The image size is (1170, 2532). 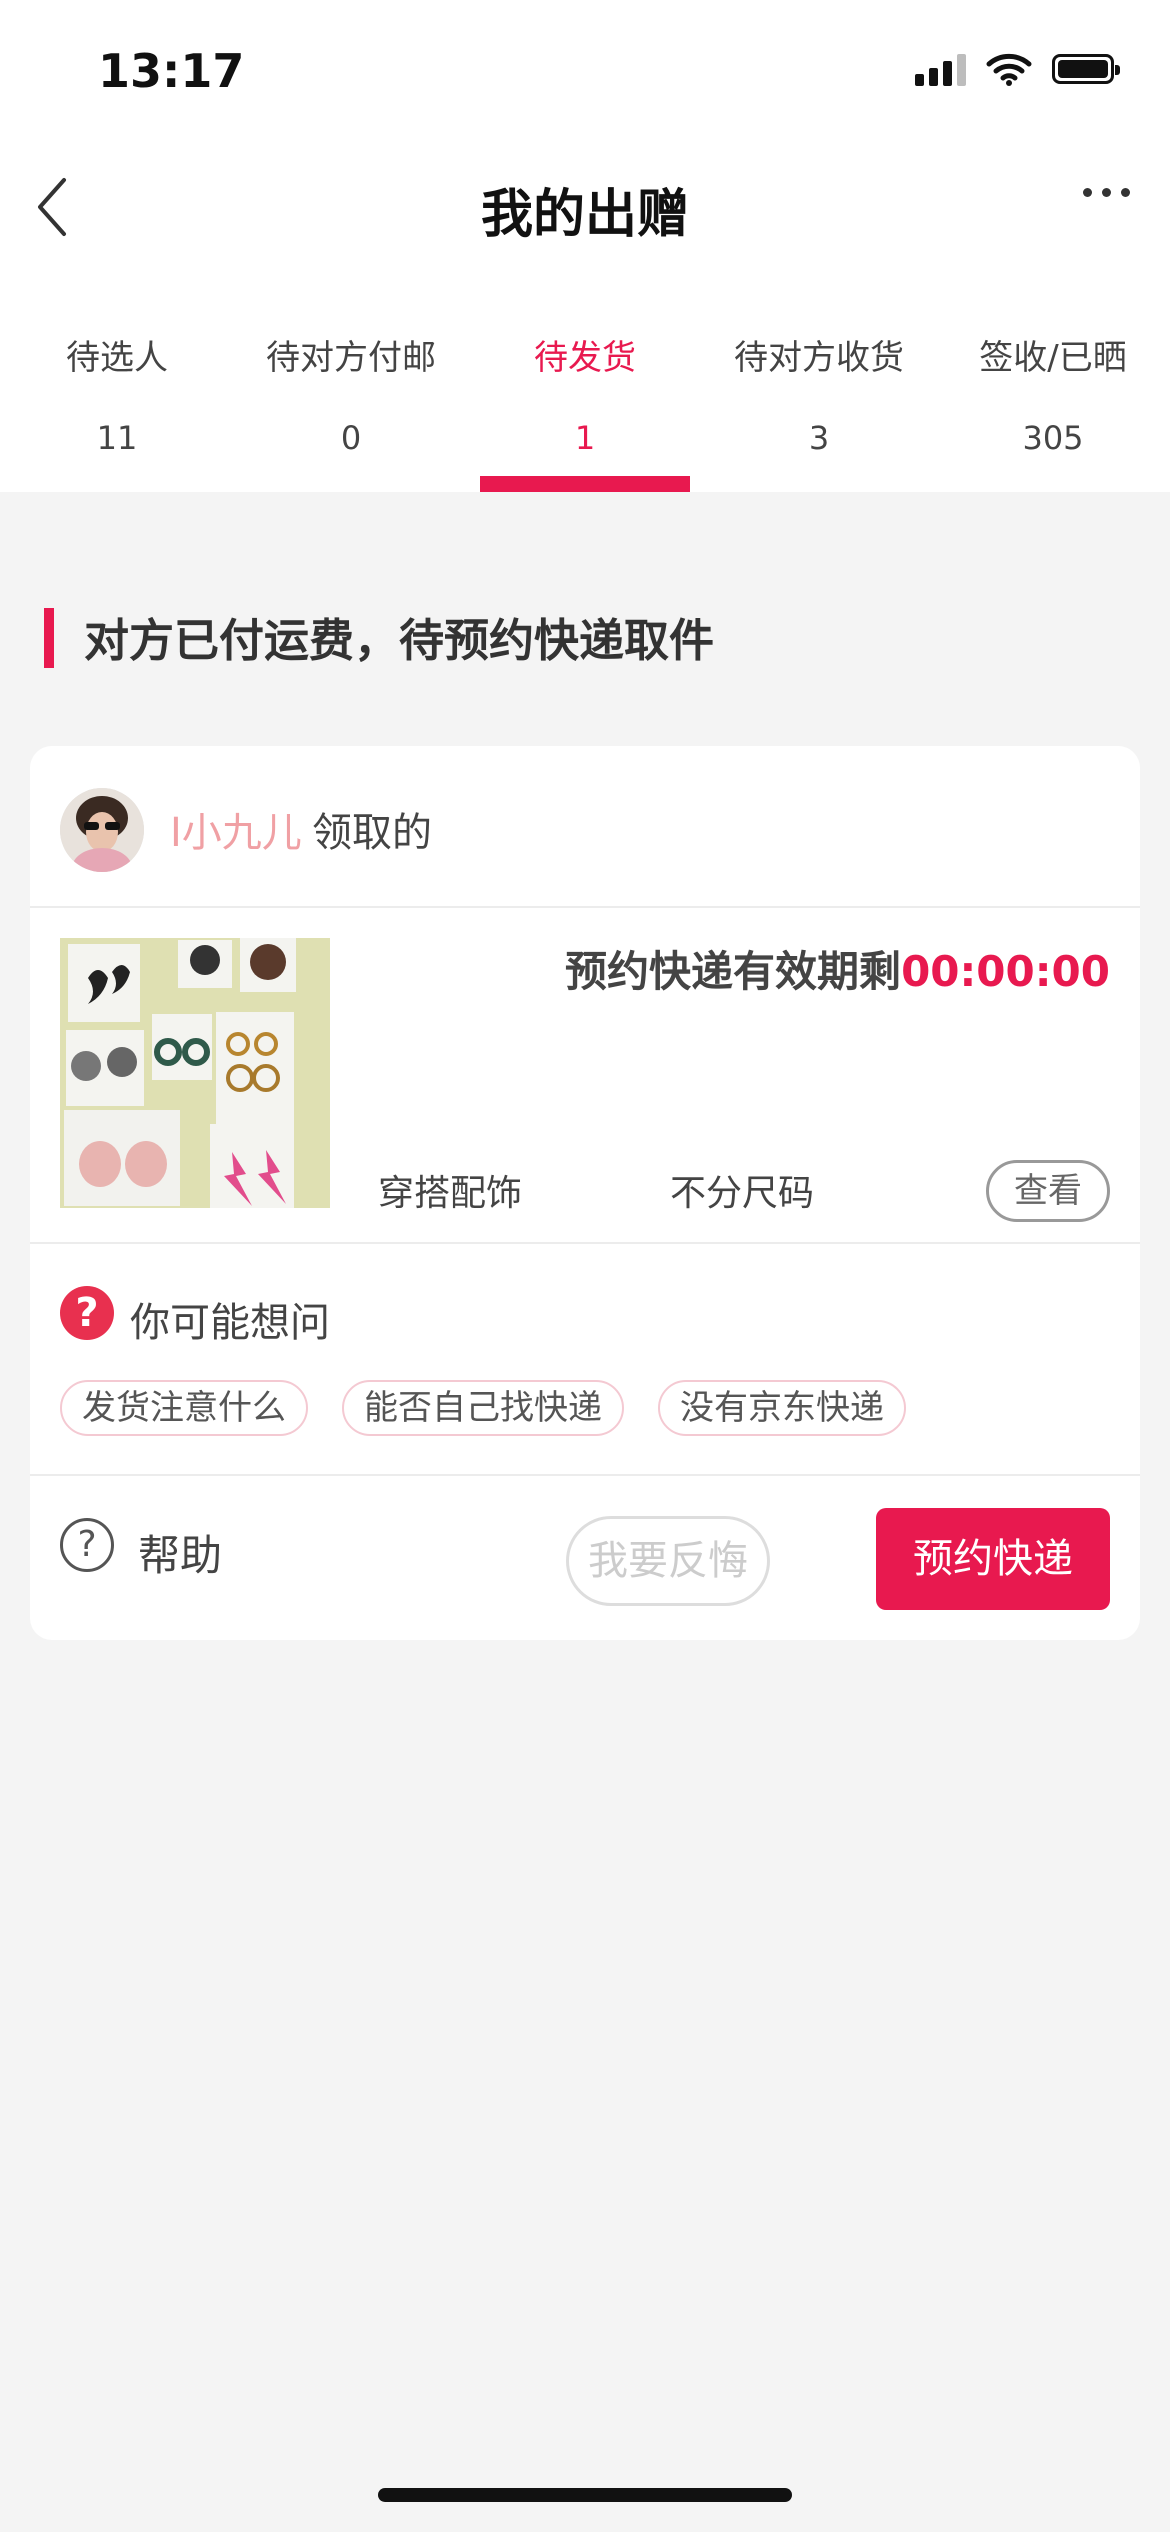 What do you see at coordinates (742, 1193) in the screenshot?
I see `item-size: 不分尺码` at bounding box center [742, 1193].